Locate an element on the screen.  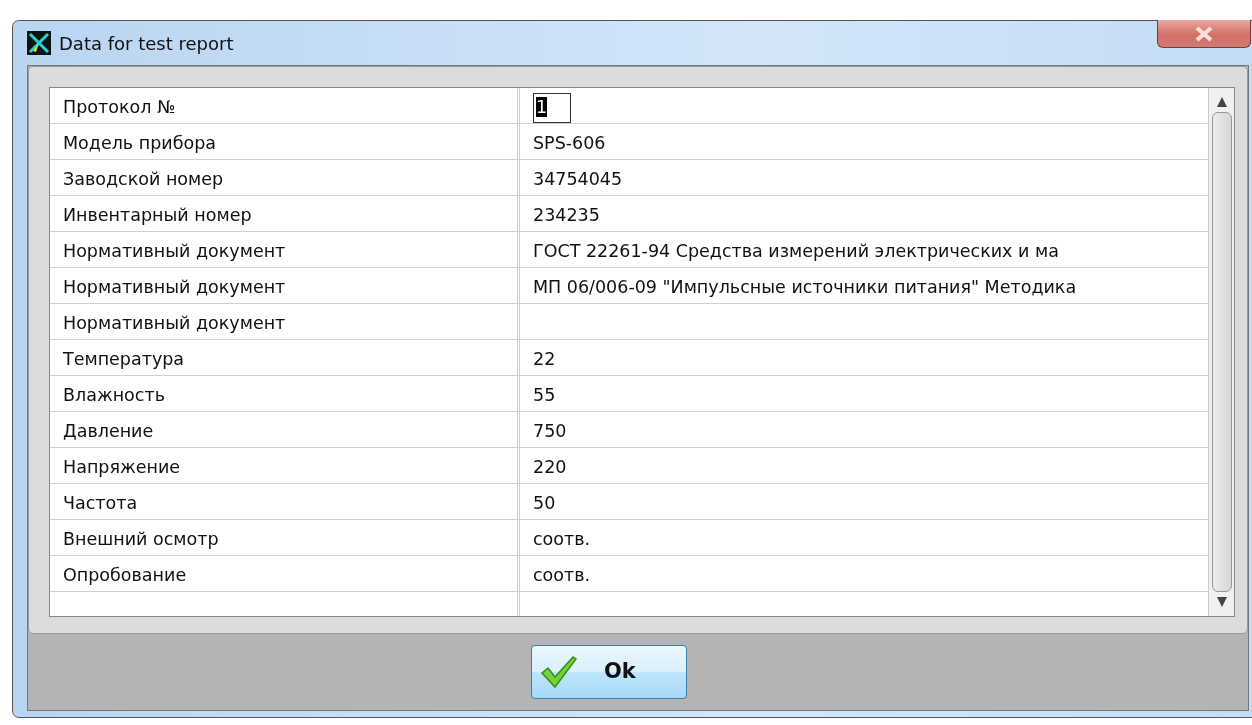
field-label: Давление is located at coordinates (285, 429).